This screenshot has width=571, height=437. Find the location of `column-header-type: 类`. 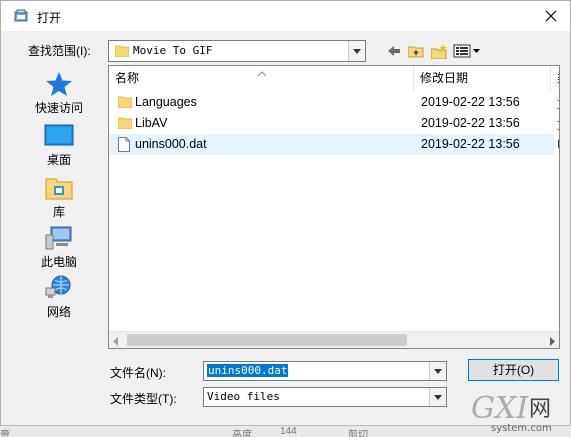

column-header-type: 类 is located at coordinates (555, 78).